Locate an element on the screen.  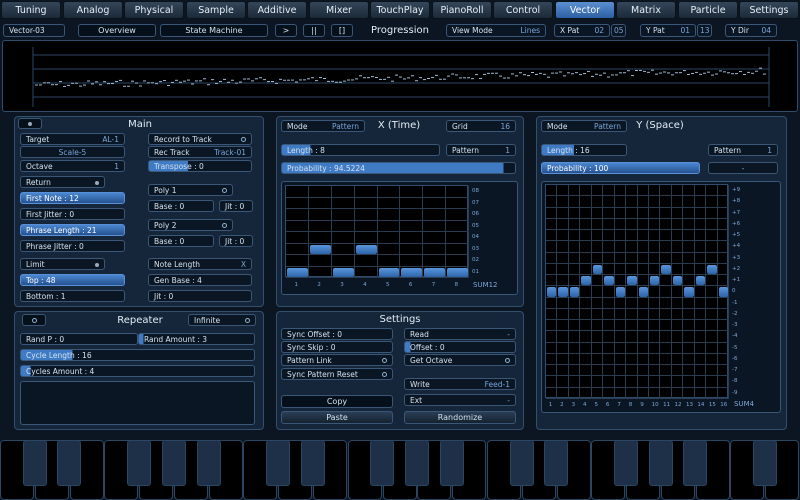
octave-field: Octave 1 is located at coordinates (72, 166).